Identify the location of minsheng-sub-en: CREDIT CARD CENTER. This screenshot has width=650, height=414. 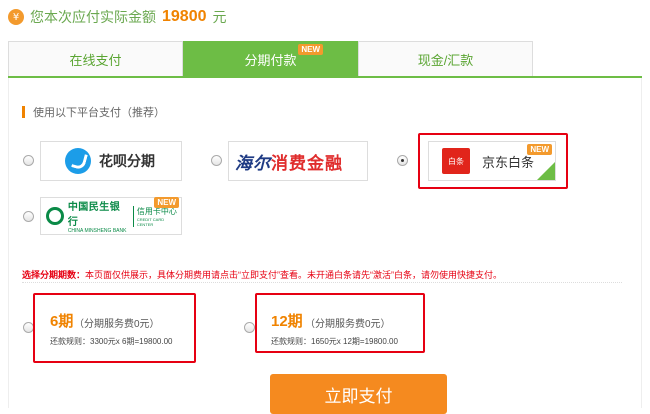
(150, 221).